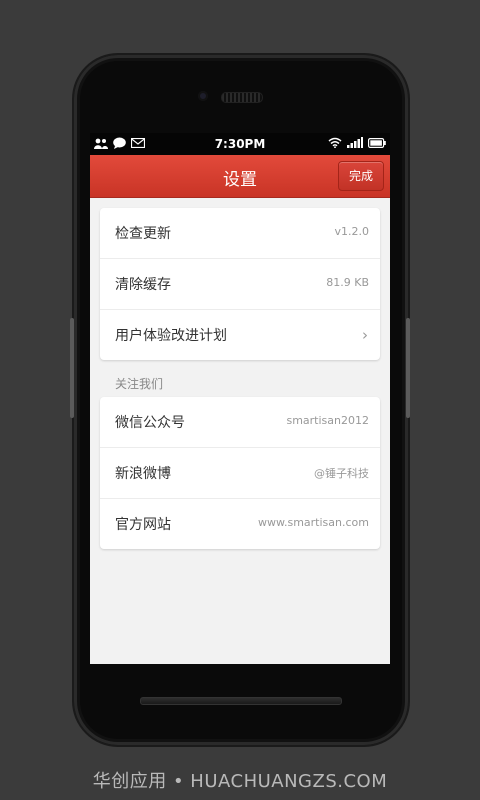 The image size is (480, 800). What do you see at coordinates (240, 781) in the screenshot?
I see `watermark-text: 华创应用 • HUACHUANGZS.COM` at bounding box center [240, 781].